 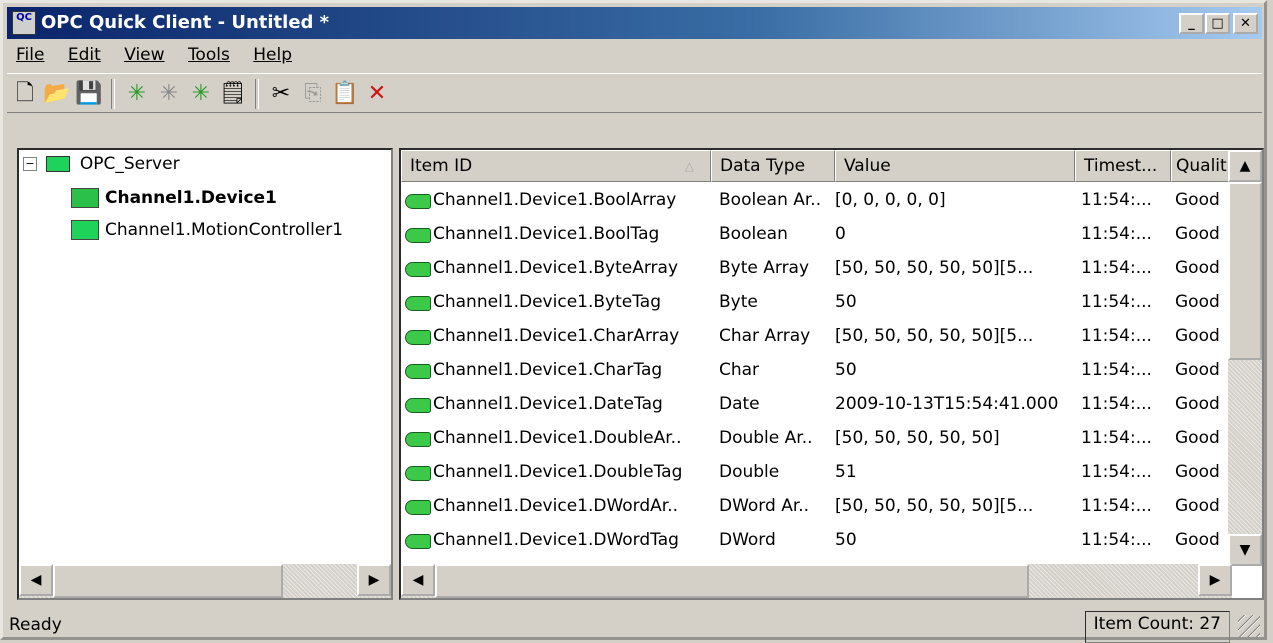 What do you see at coordinates (548, 370) in the screenshot?
I see `cell-item-id: Channel1.Device1.CharTag` at bounding box center [548, 370].